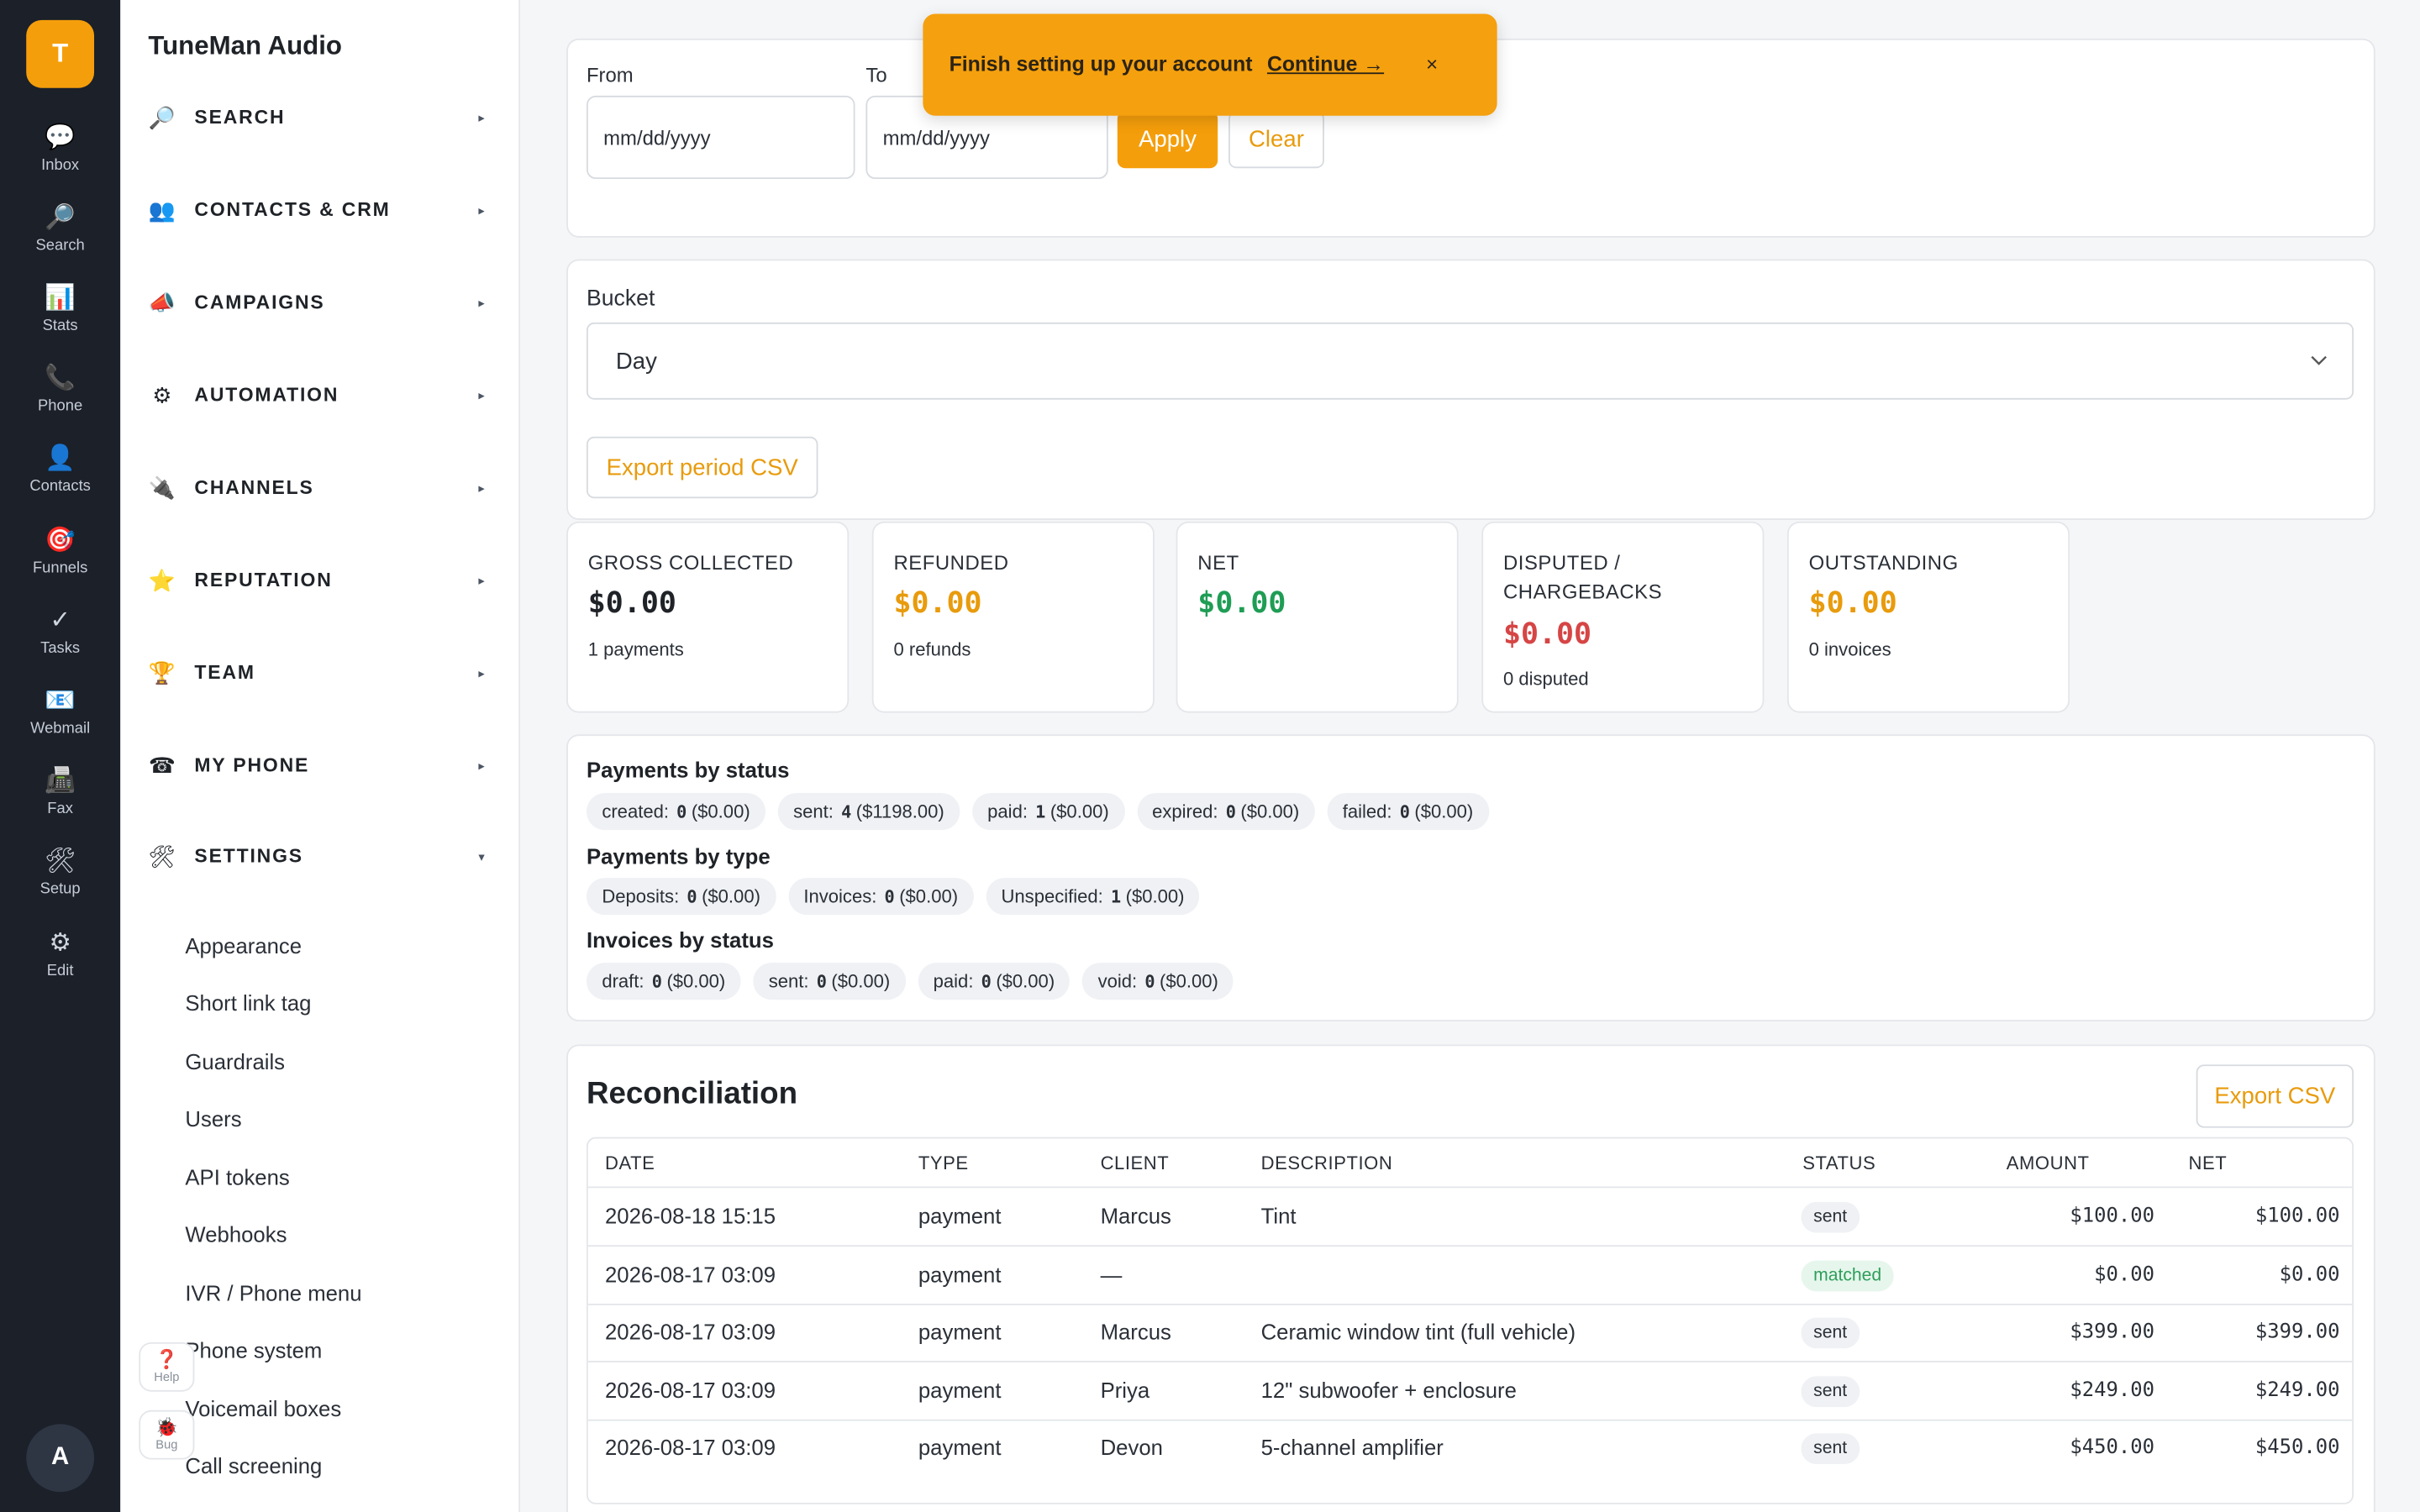  What do you see at coordinates (788, 981) in the screenshot?
I see `chip-name: sent:` at bounding box center [788, 981].